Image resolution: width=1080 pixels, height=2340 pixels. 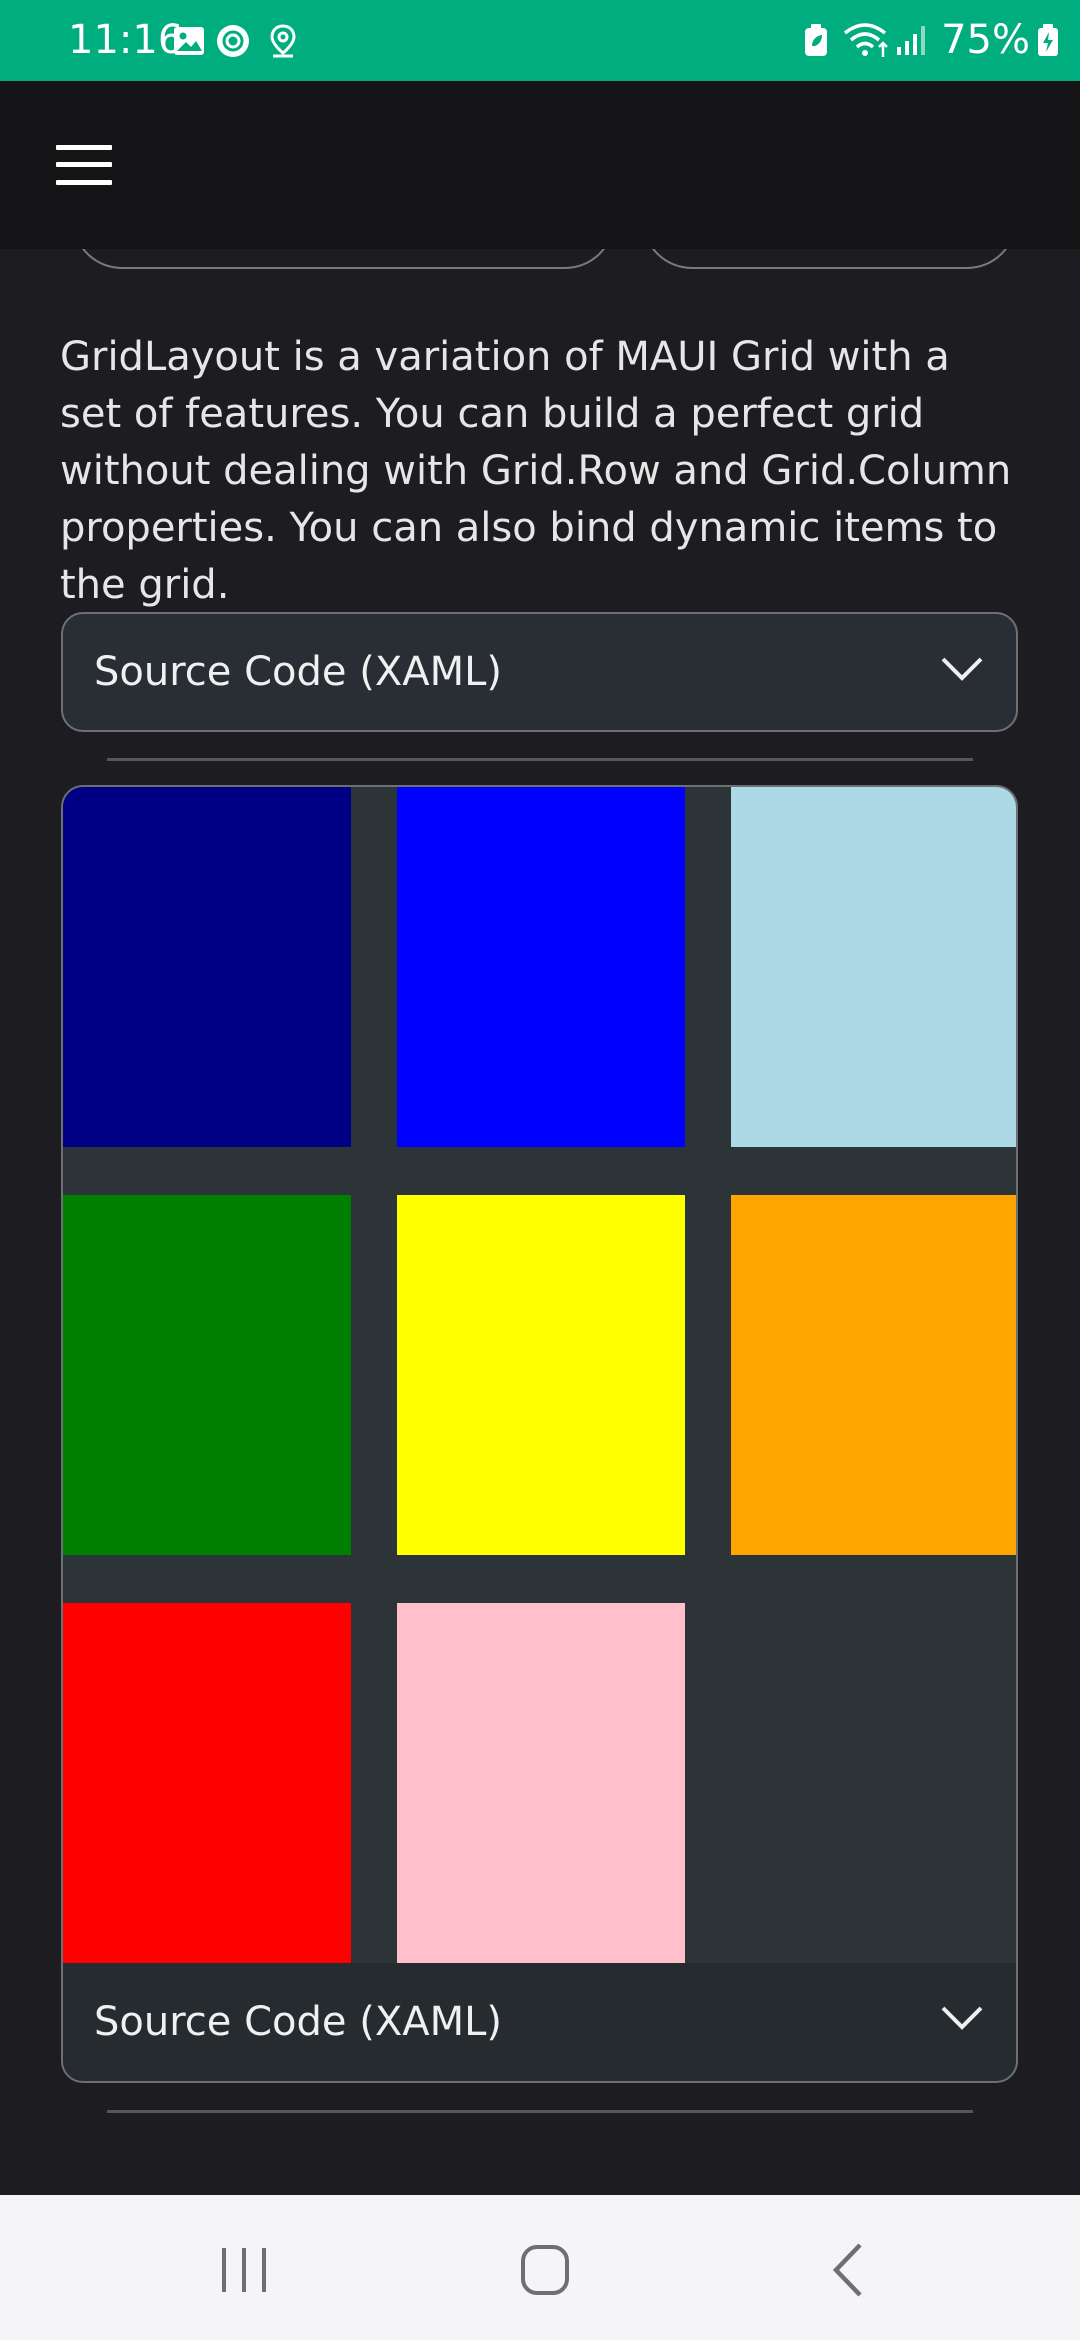 I want to click on grid-cell-red, so click(x=207, y=1783).